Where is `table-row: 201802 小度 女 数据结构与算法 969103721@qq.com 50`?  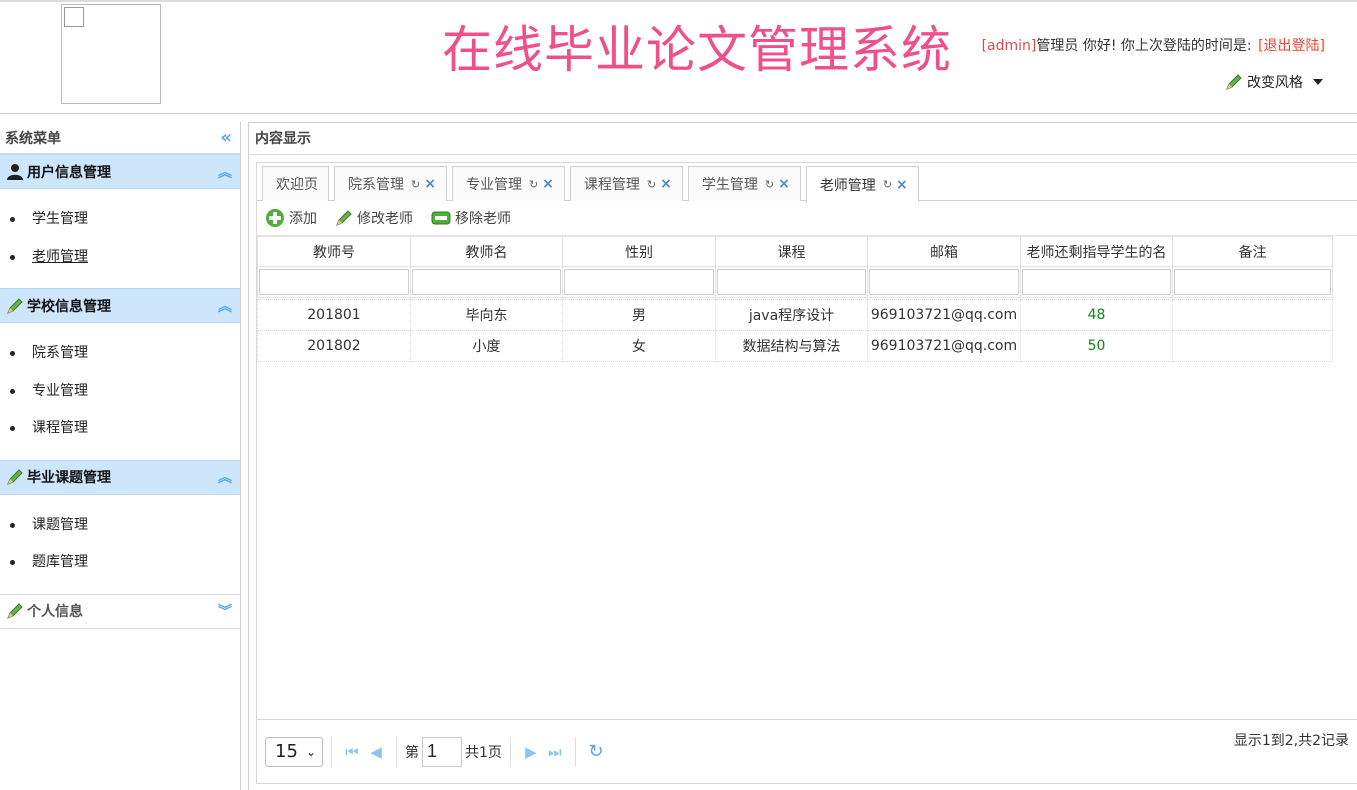
table-row: 201802 小度 女 数据结构与算法 969103721@qq.com 50 is located at coordinates (795, 346).